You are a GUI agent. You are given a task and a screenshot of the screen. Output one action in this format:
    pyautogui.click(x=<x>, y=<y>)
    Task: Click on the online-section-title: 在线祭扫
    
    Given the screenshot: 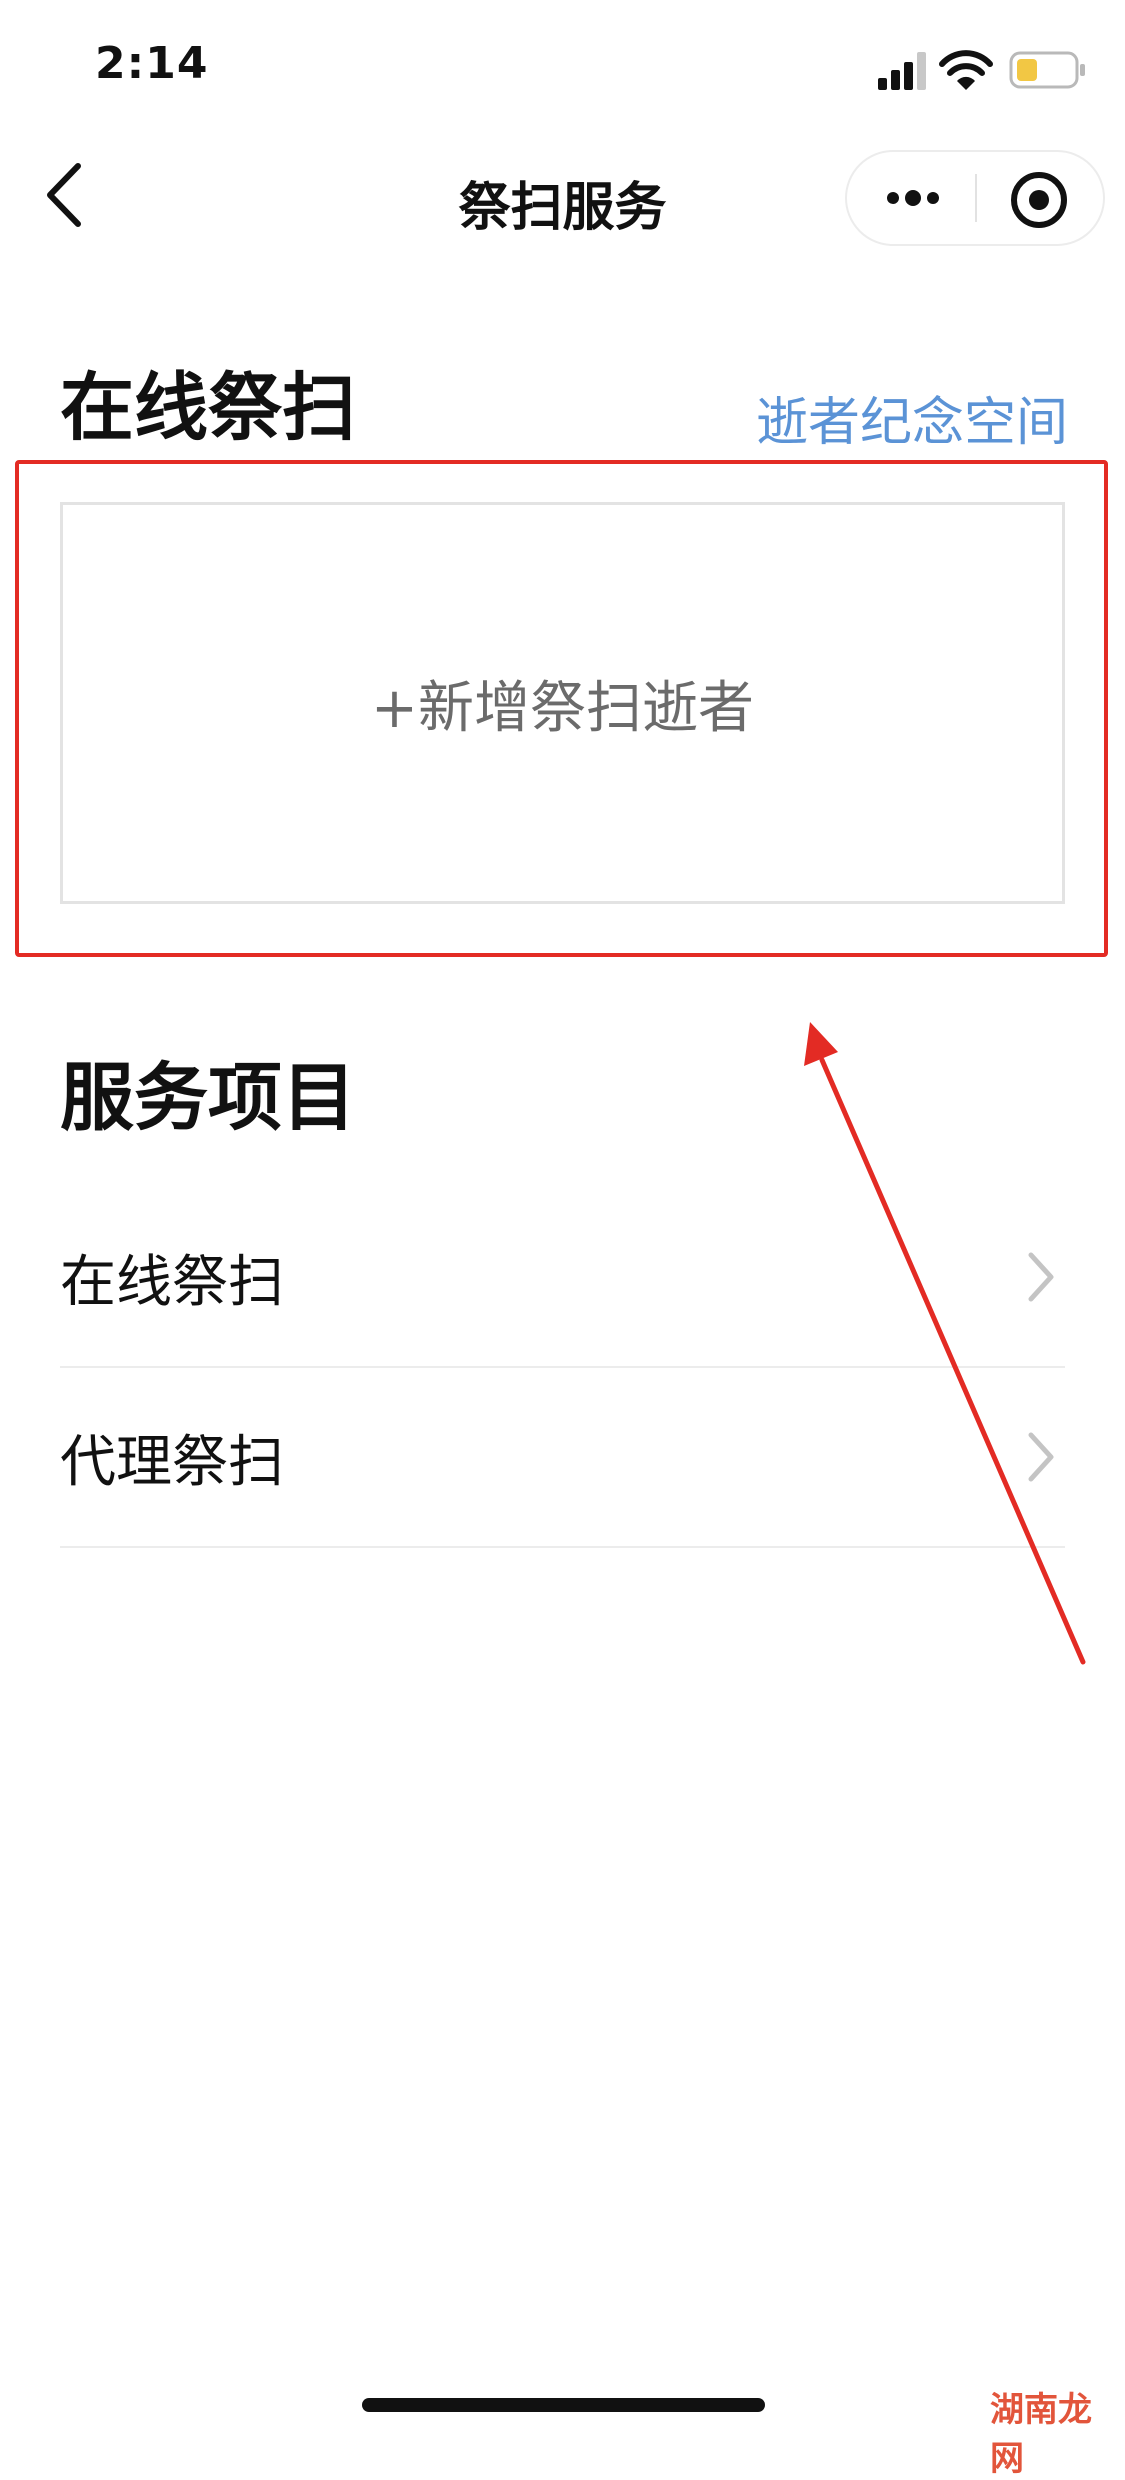 What is the action you would take?
    pyautogui.click(x=208, y=408)
    